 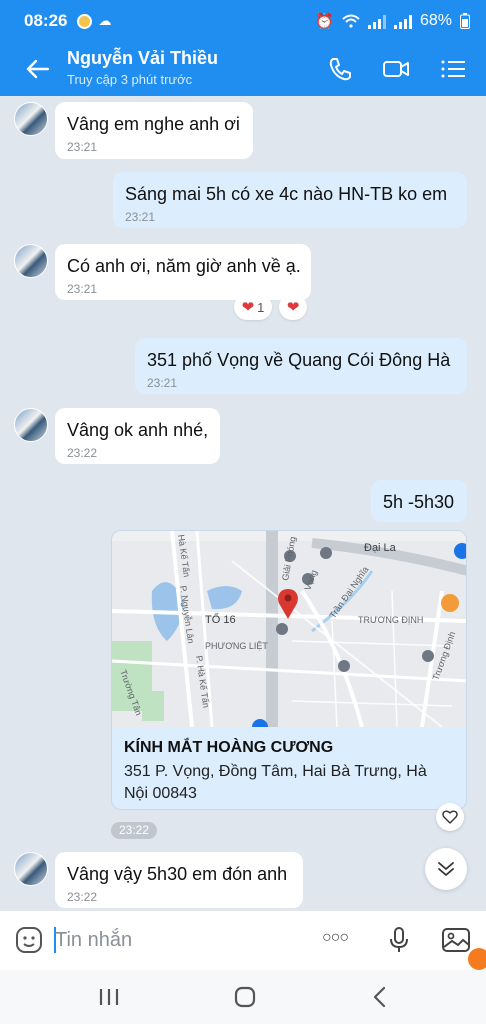 I want to click on double-chevron-down-icon, so click(x=446, y=869).